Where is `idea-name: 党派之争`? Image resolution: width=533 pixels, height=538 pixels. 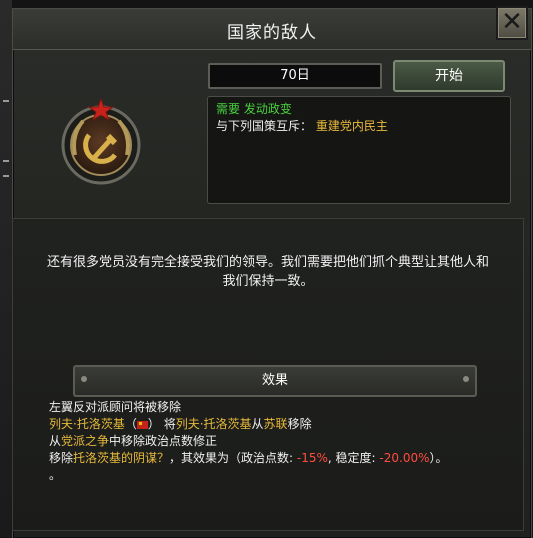
idea-name: 党派之争 is located at coordinates (85, 441).